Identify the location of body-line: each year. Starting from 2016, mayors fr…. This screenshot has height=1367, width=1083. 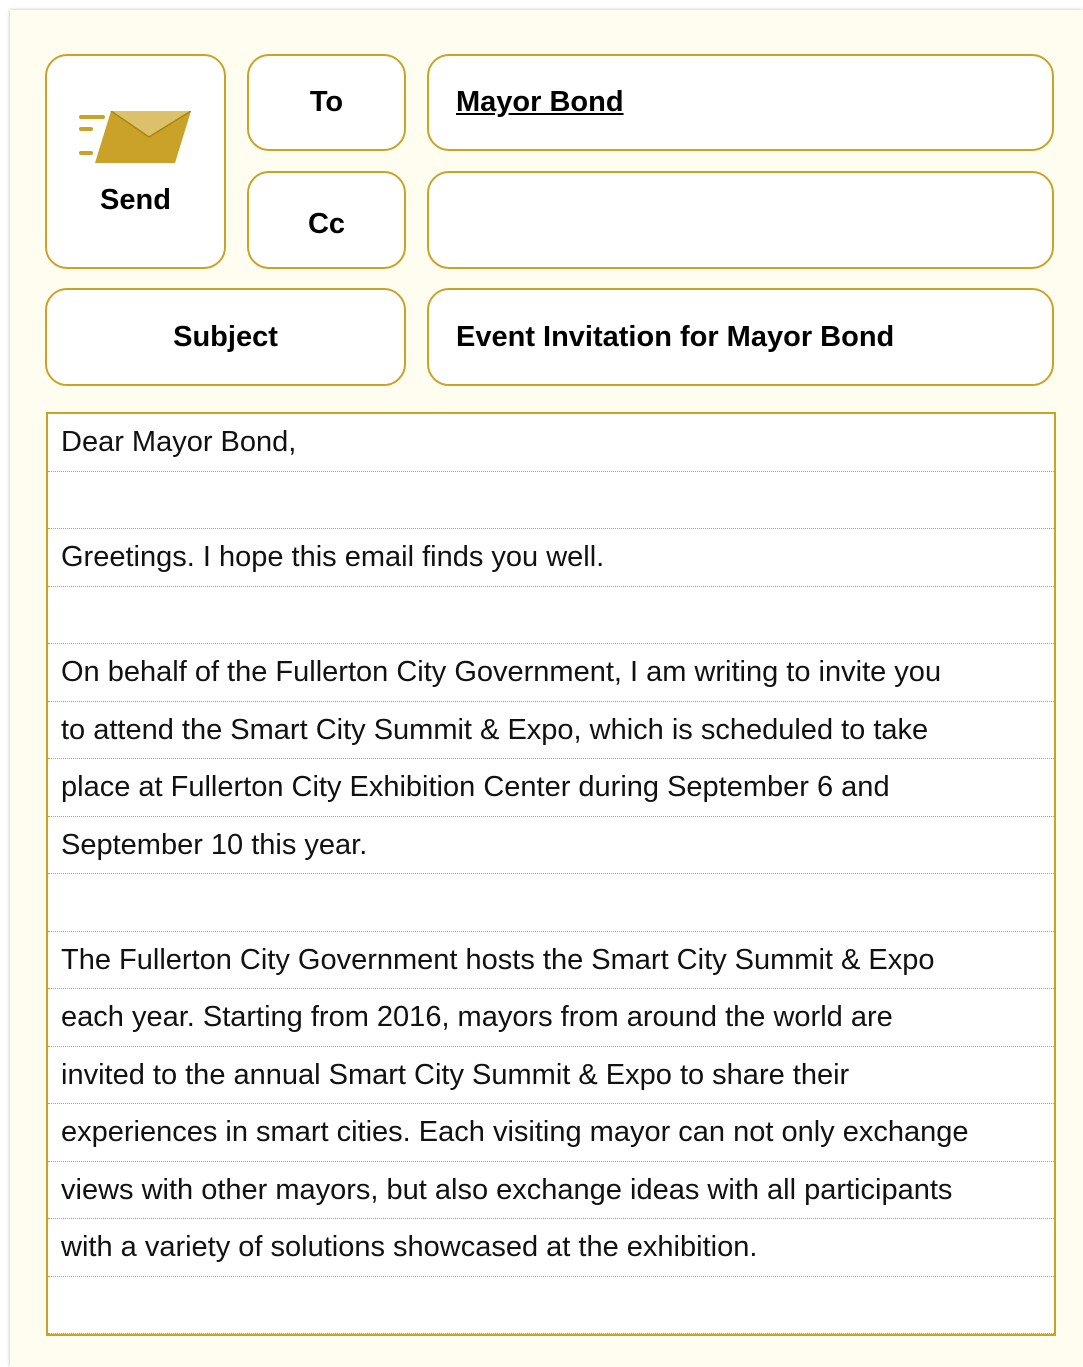
(551, 1018).